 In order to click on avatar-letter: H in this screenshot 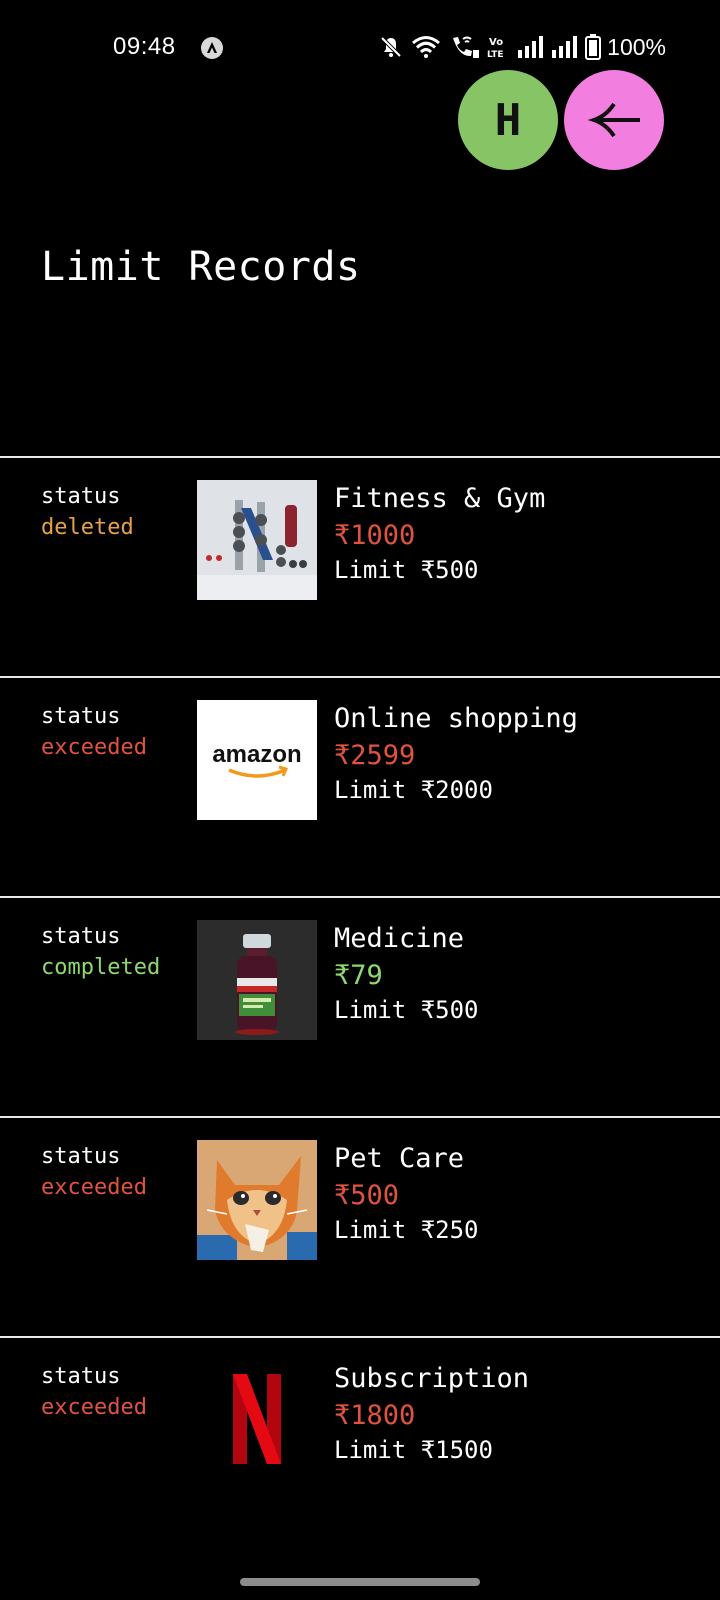, I will do `click(508, 120)`.